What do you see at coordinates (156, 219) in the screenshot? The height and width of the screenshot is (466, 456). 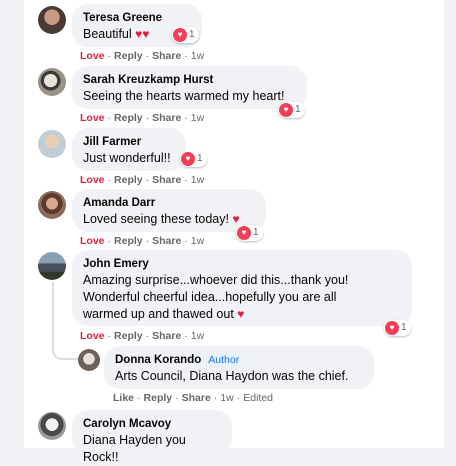 I see `comment-text: Loved seeing these today!` at bounding box center [156, 219].